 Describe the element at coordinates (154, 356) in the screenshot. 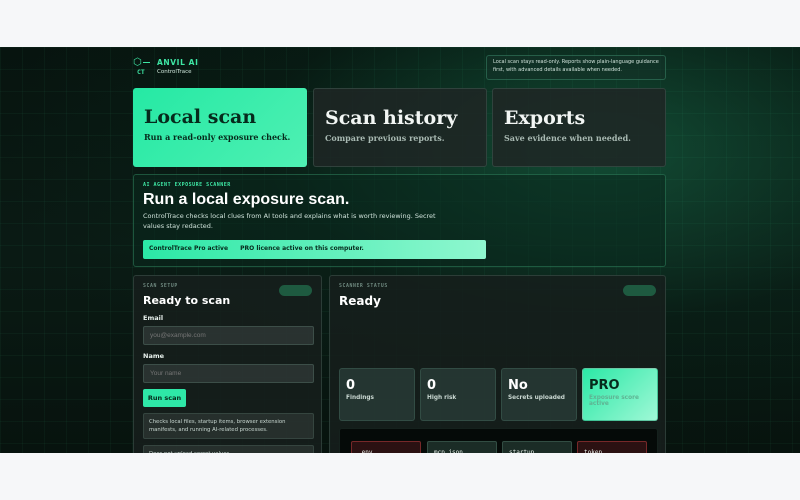

I see `name-label: Name` at that location.